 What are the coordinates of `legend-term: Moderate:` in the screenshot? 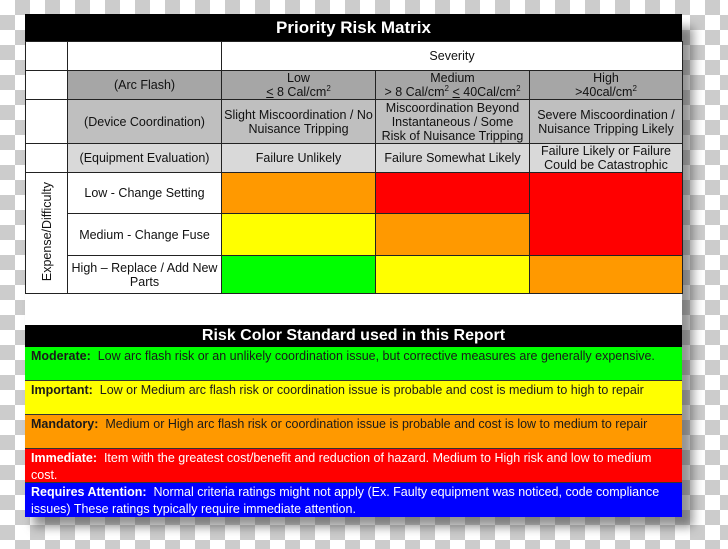 It's located at (61, 356).